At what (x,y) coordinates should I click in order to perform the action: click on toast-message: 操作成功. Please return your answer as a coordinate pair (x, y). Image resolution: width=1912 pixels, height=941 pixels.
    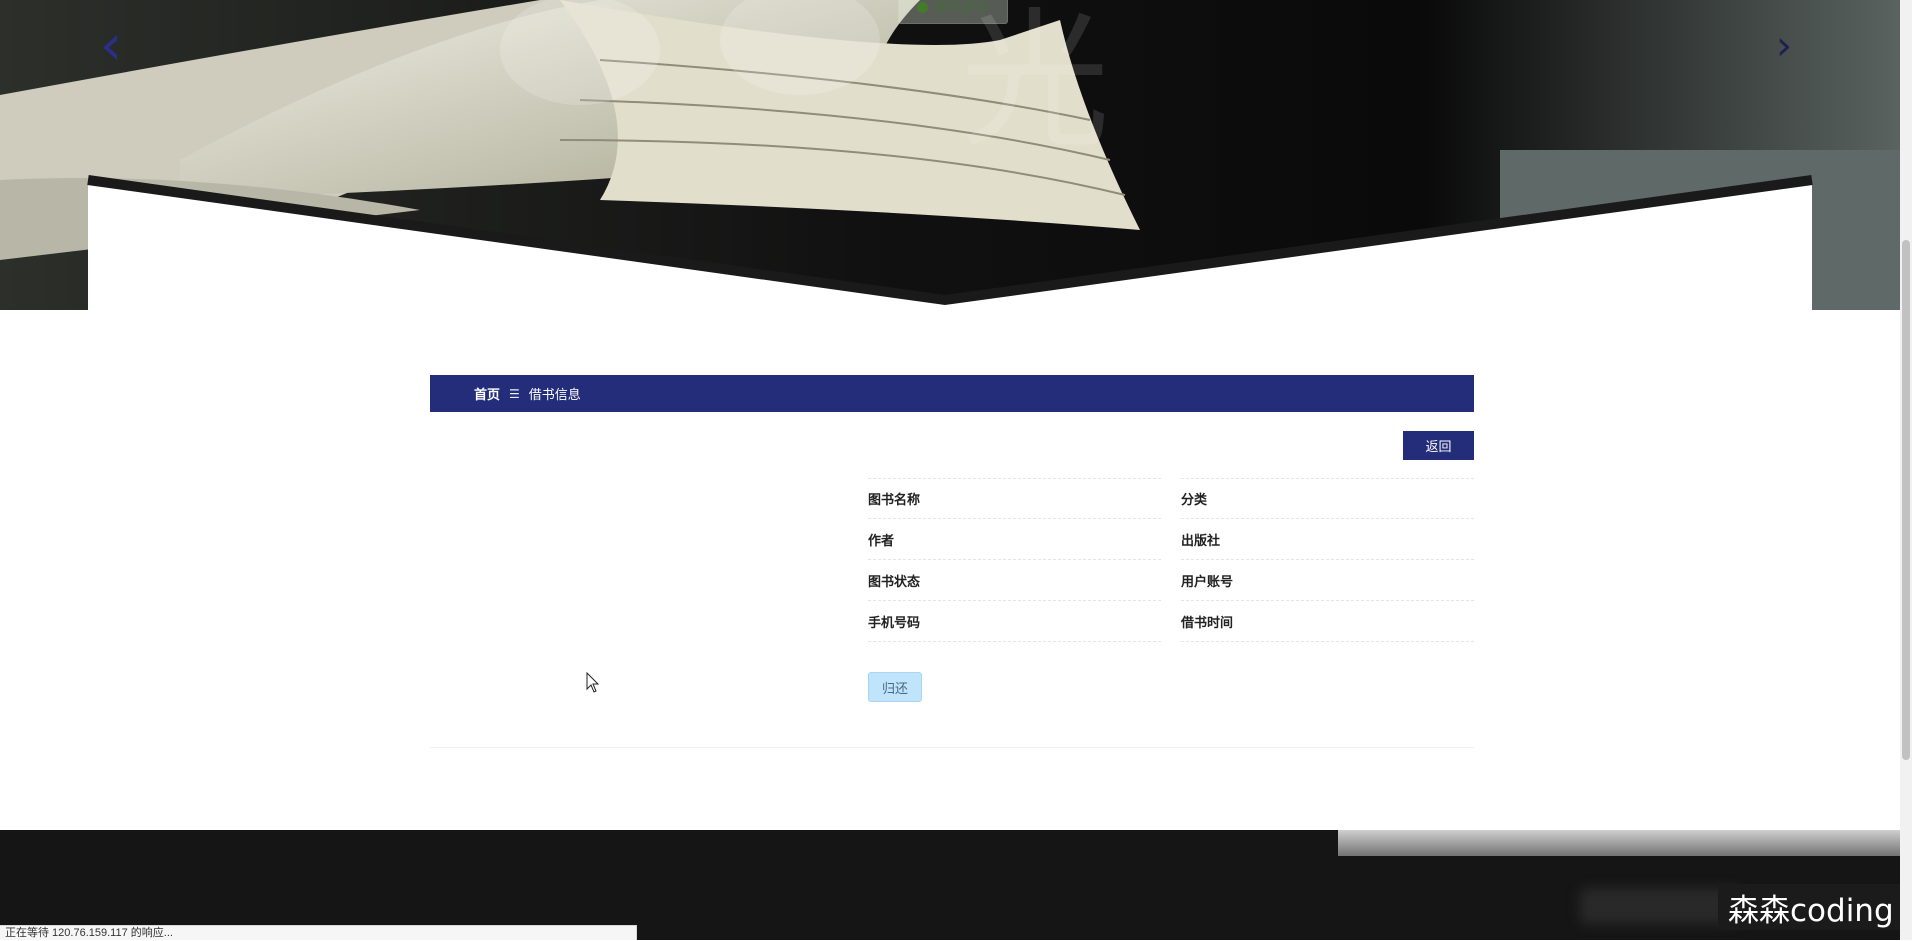
    Looking at the image, I should click on (961, 7).